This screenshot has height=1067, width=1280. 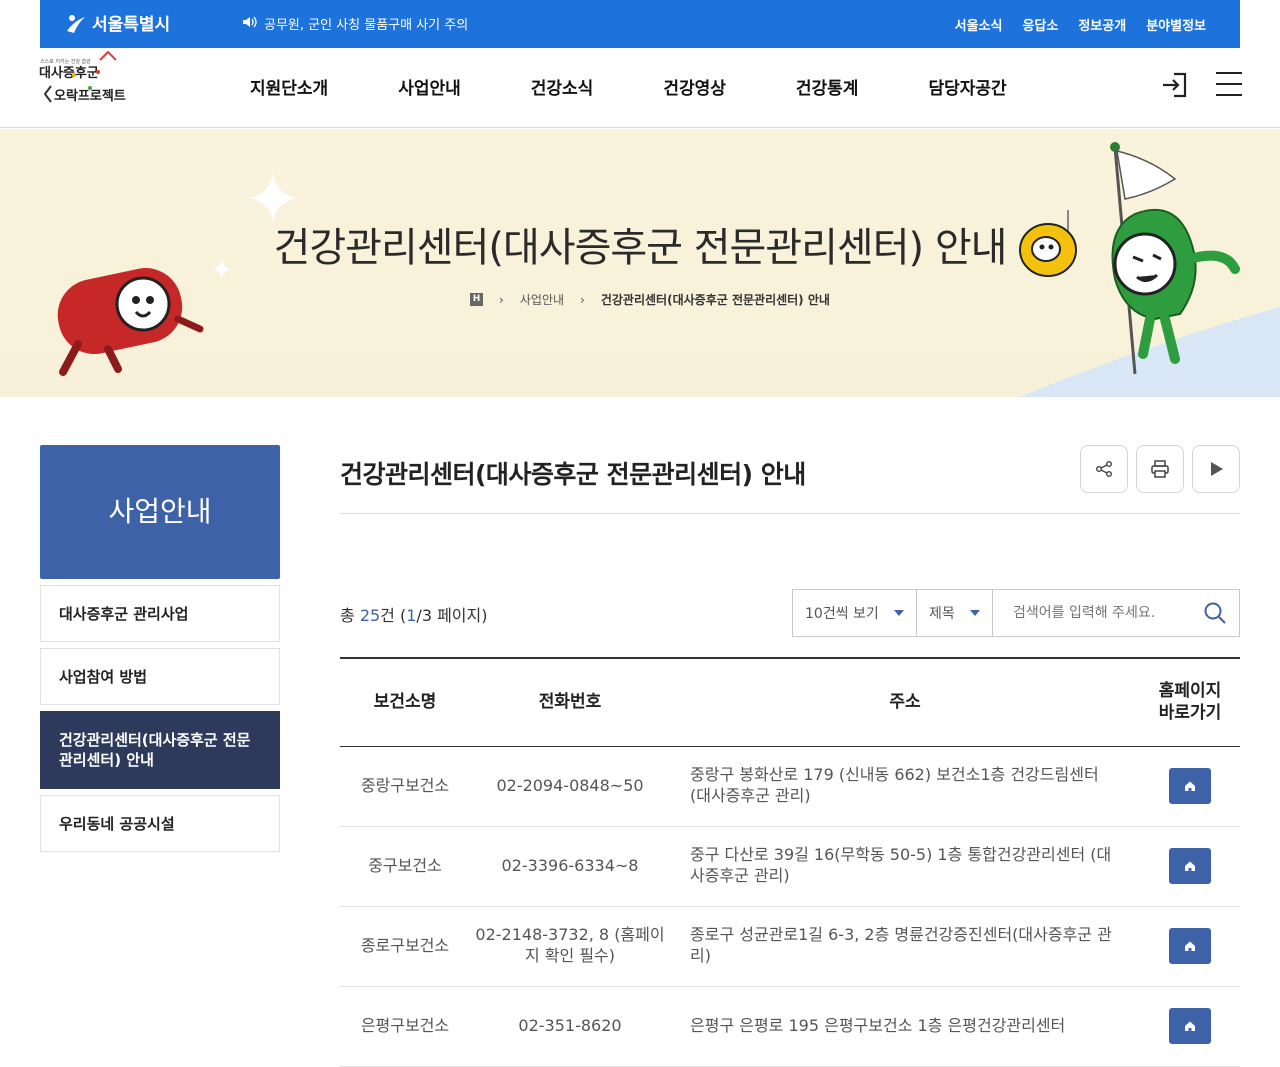 I want to click on phone-number: 02-2094-0848~50, so click(x=570, y=785).